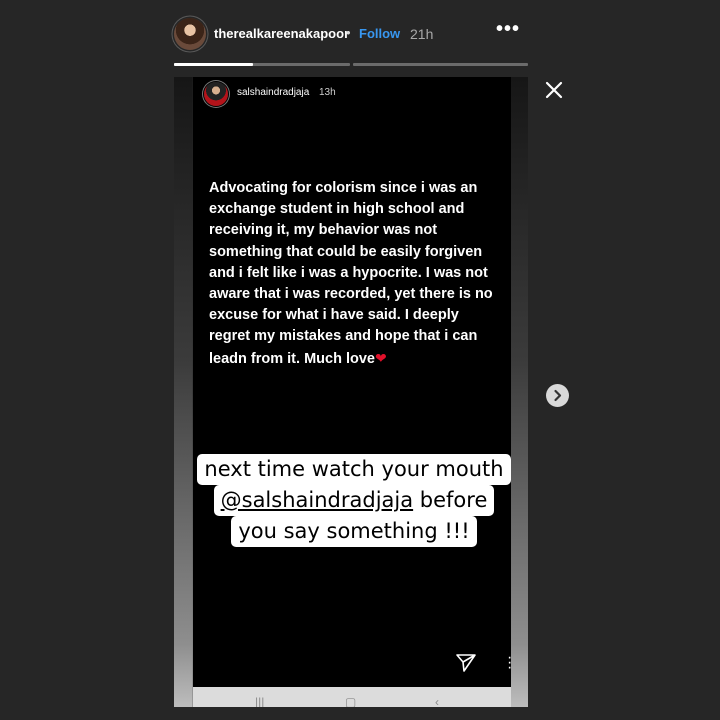  I want to click on sticker-line-3: you say something !!!, so click(354, 531).